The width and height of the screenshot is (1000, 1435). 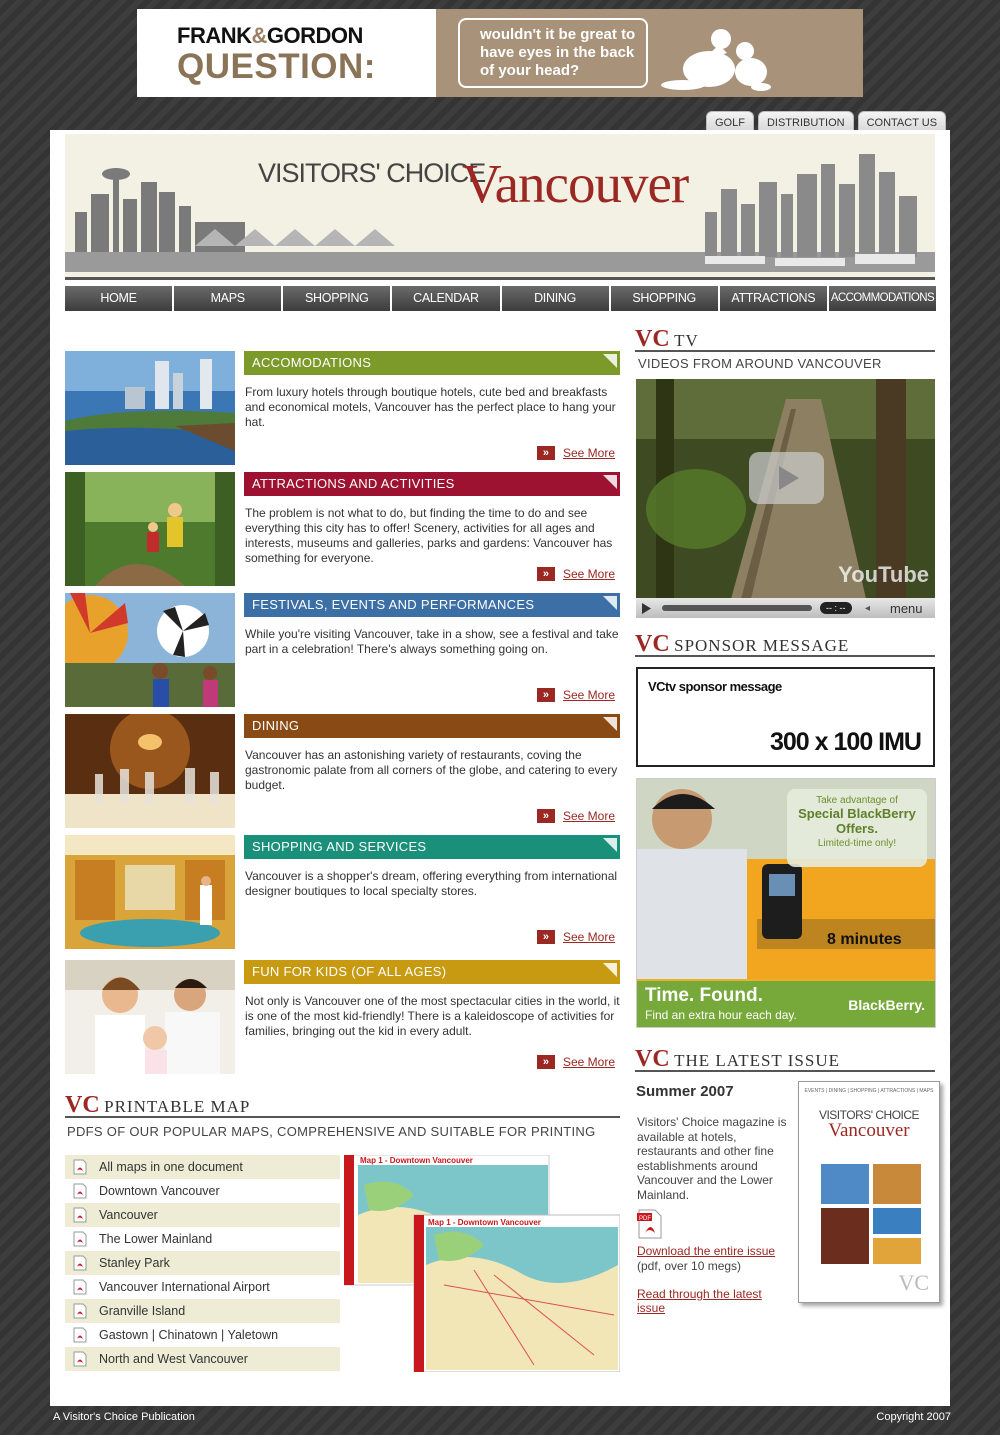 I want to click on cover-vc-mark: VC, so click(x=913, y=1282).